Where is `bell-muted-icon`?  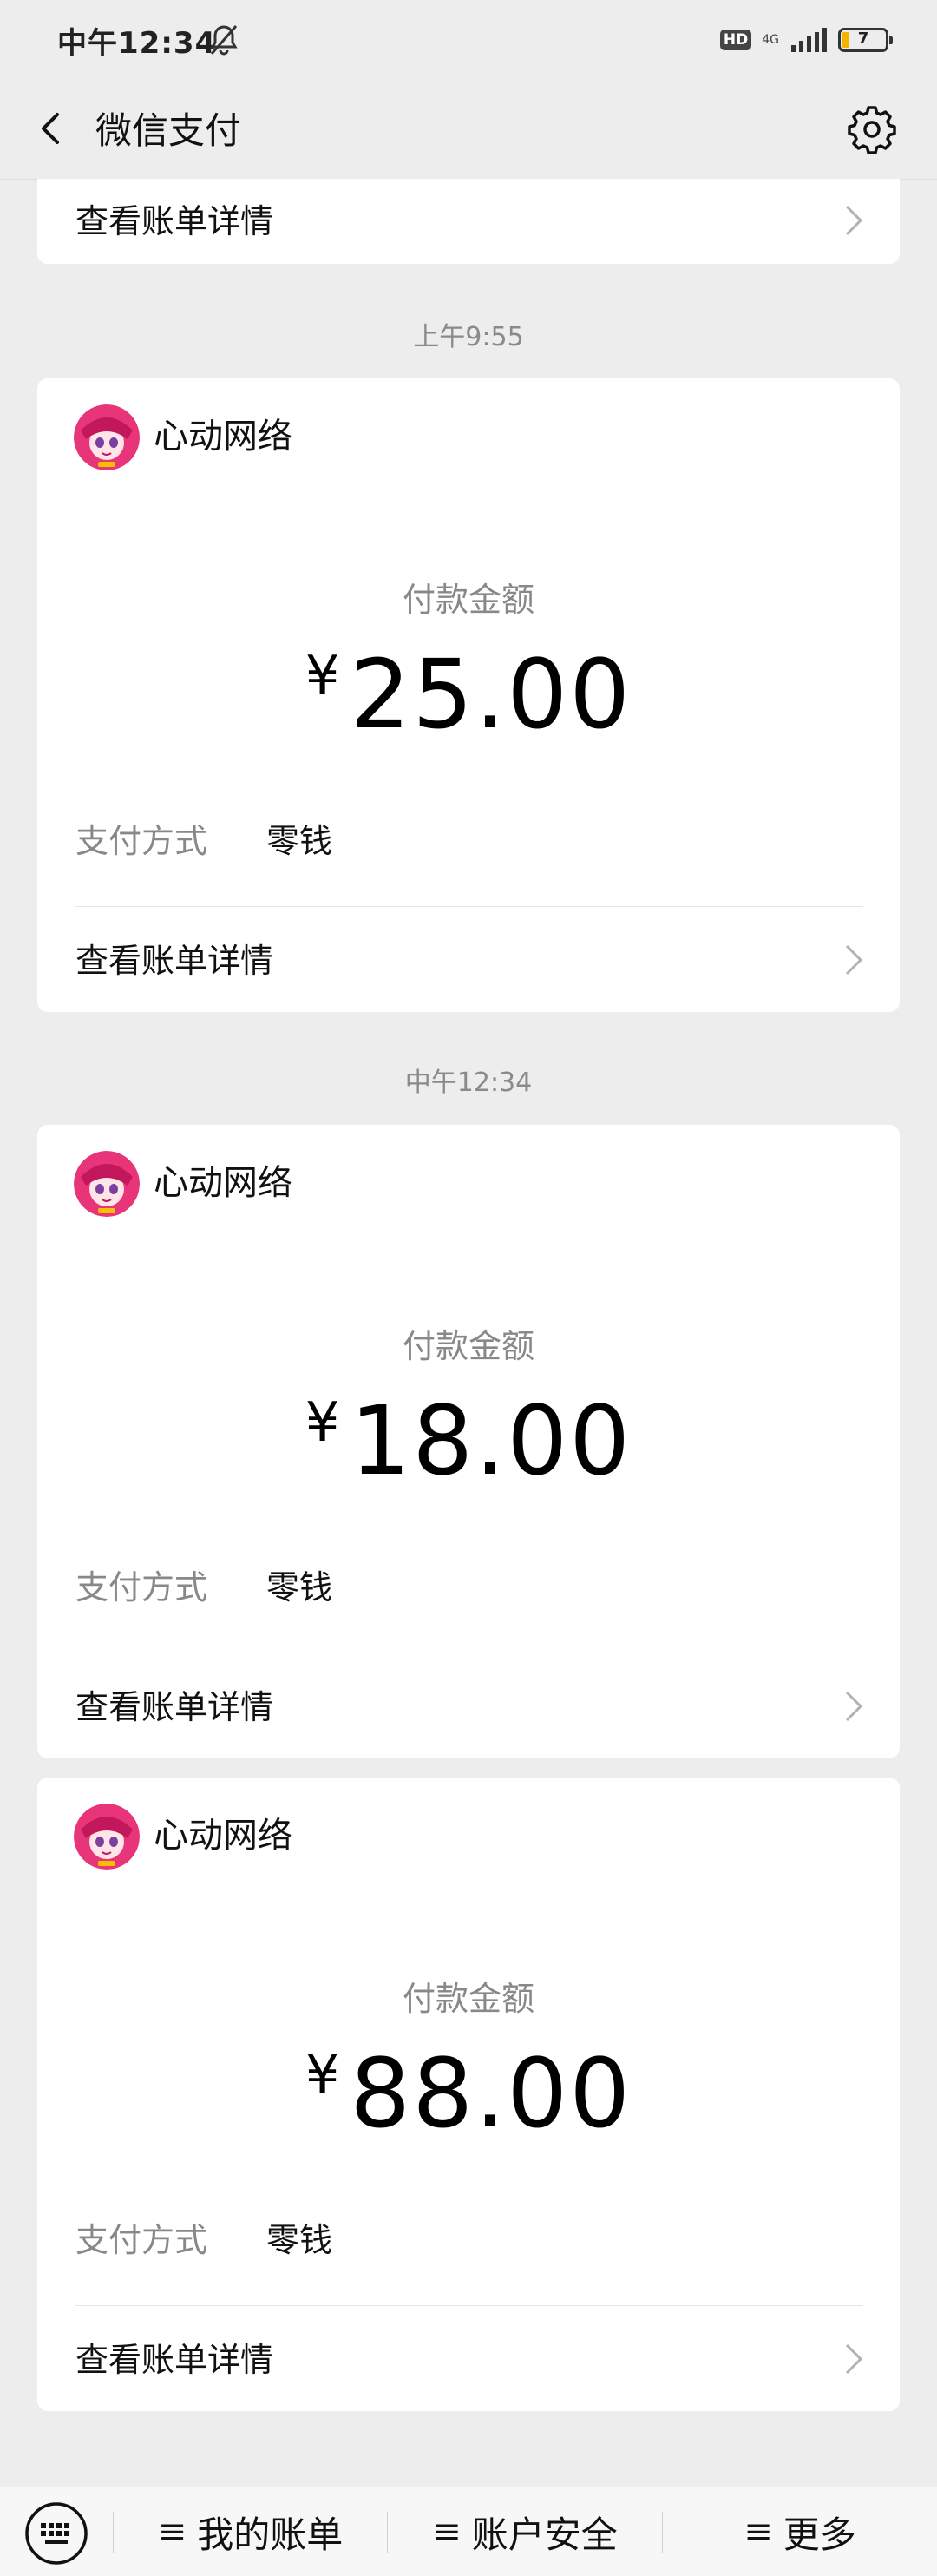
bell-muted-icon is located at coordinates (224, 40).